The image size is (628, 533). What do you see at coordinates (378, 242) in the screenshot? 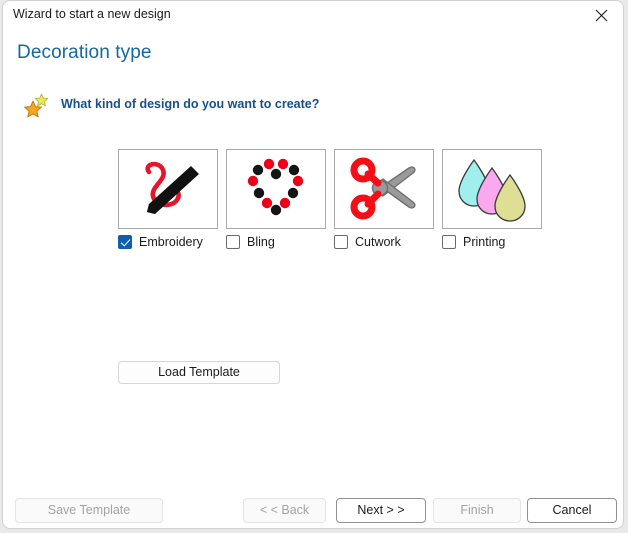
I see `checkbox-label-cutwork: Cutwork` at bounding box center [378, 242].